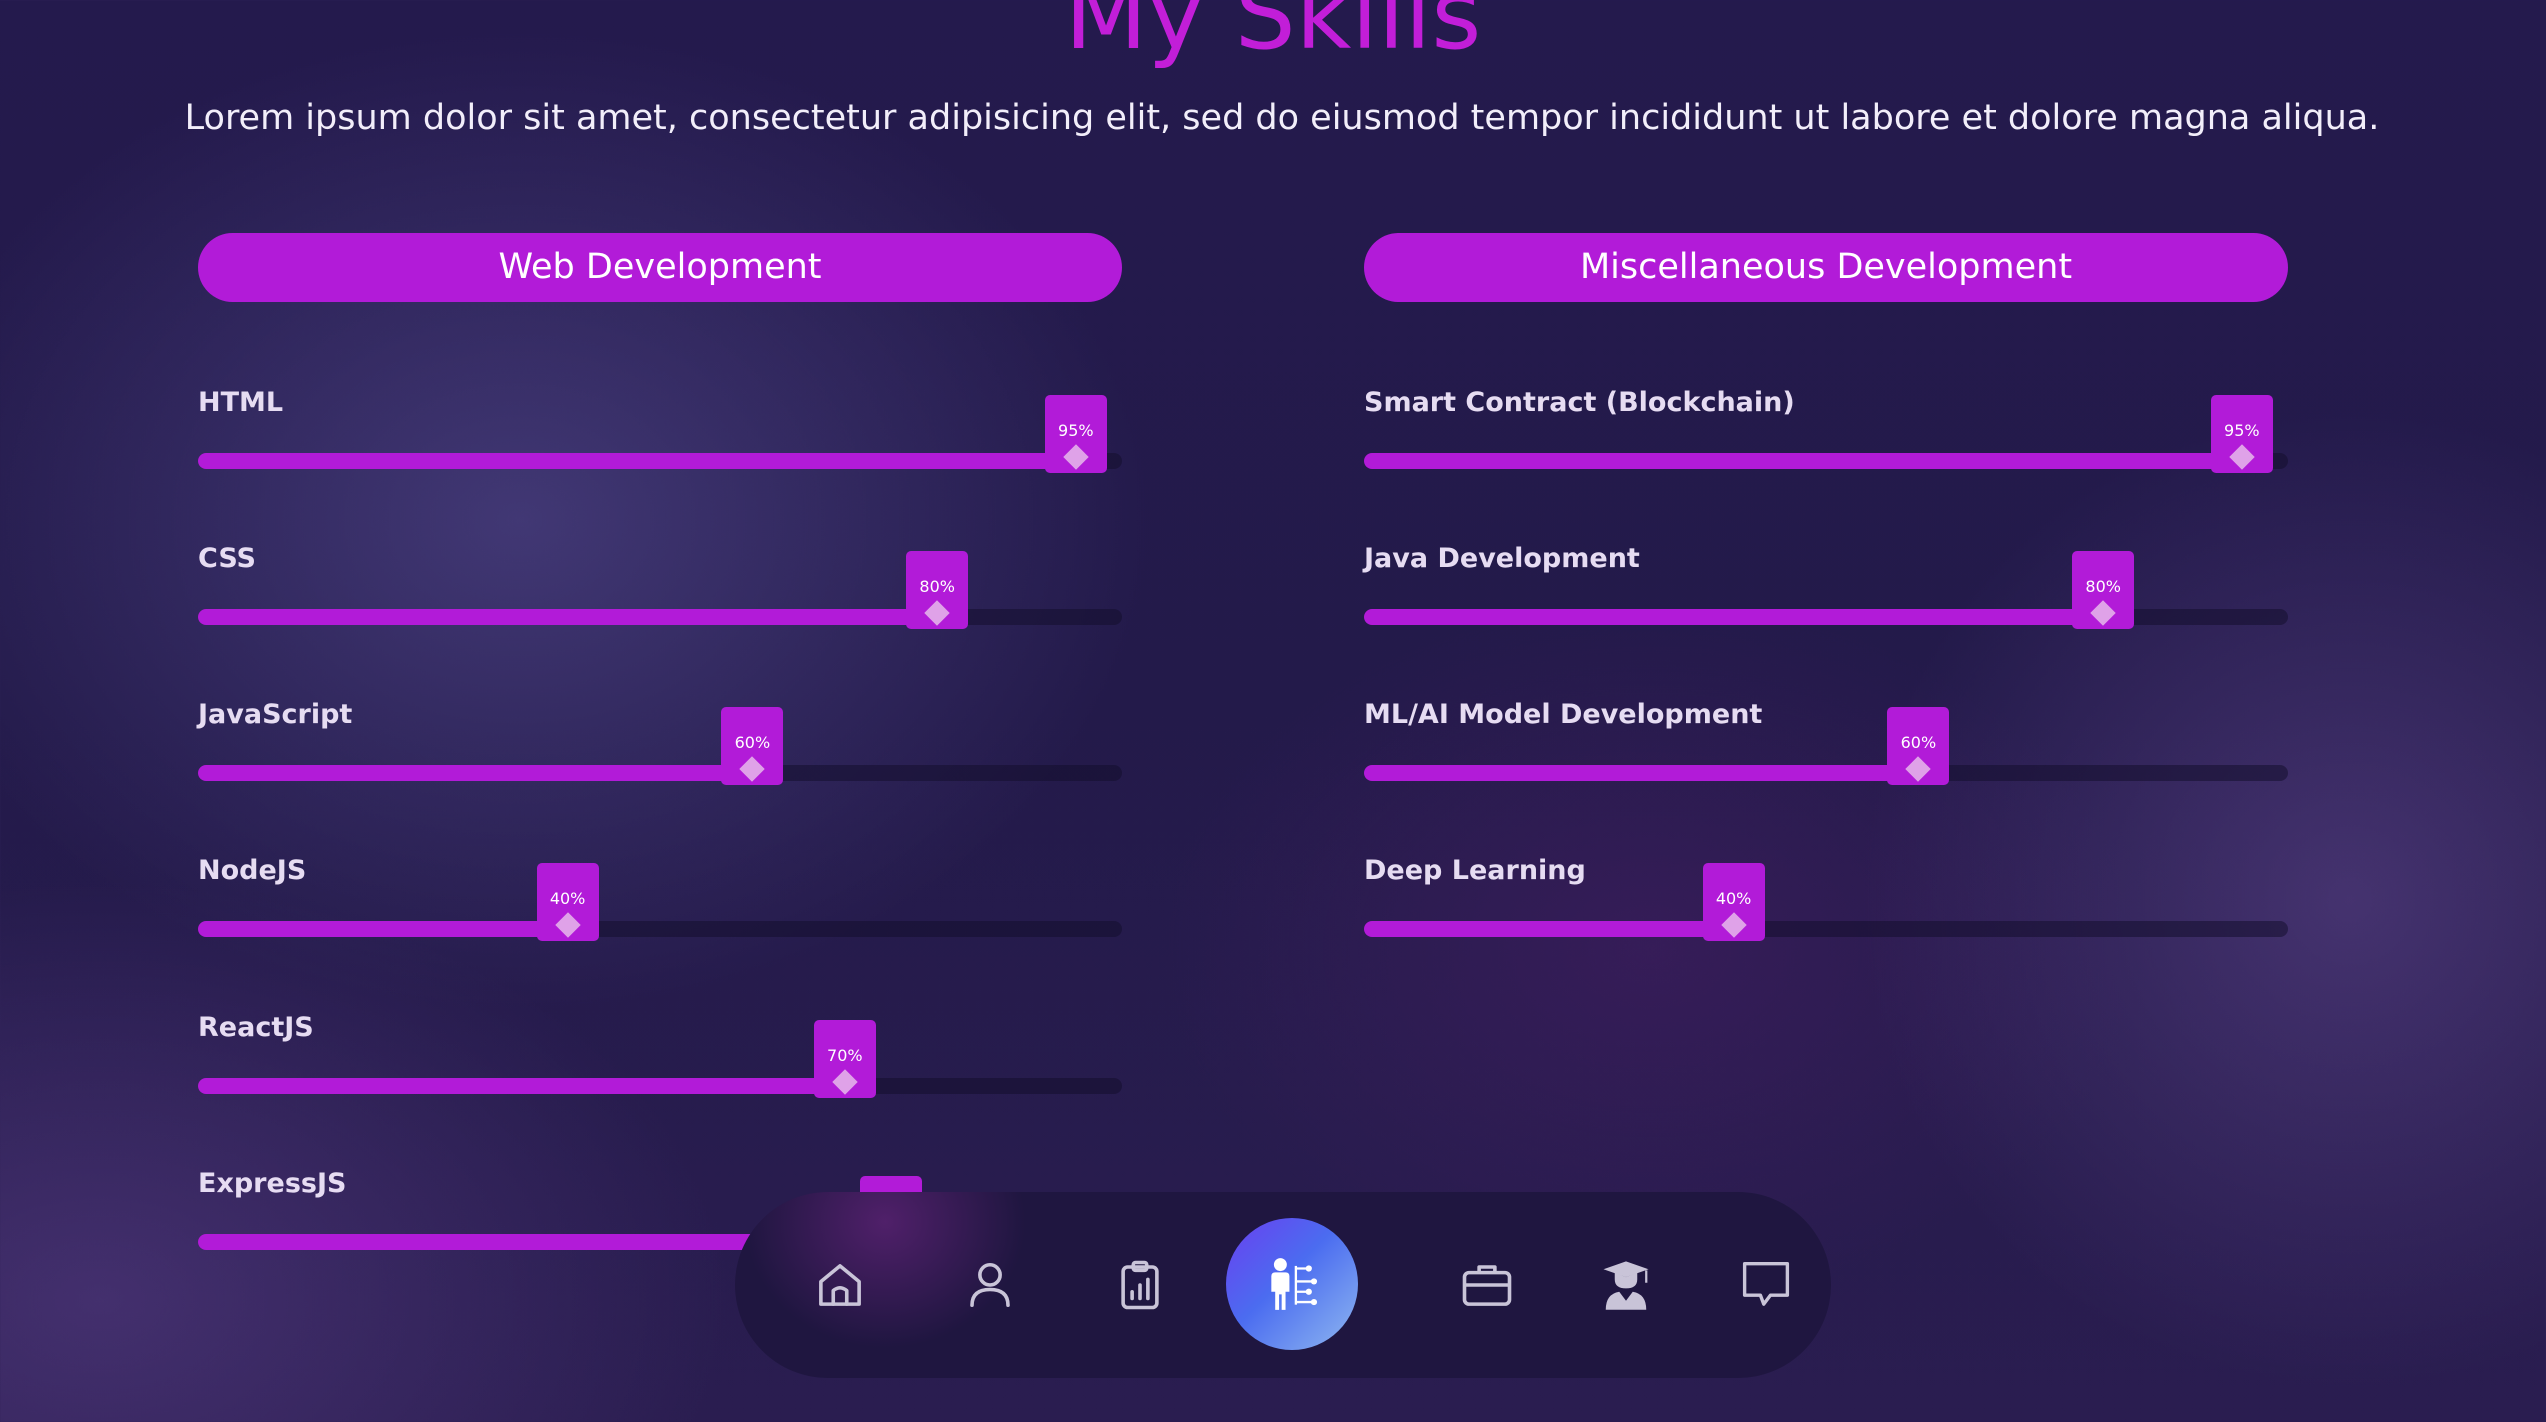 The height and width of the screenshot is (1422, 2546). I want to click on category-pill: Miscellaneous Development, so click(1826, 267).